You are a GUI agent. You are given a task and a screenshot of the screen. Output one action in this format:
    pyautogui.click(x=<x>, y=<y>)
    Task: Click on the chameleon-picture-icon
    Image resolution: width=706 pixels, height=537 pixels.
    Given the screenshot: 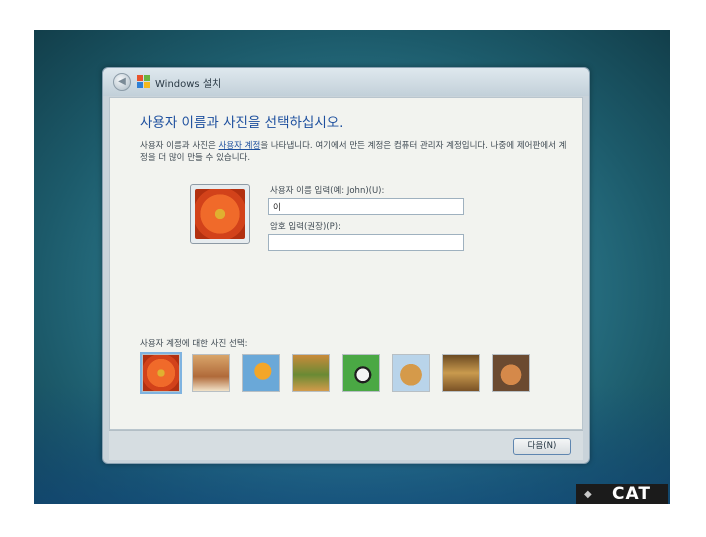 What is the action you would take?
    pyautogui.click(x=311, y=373)
    